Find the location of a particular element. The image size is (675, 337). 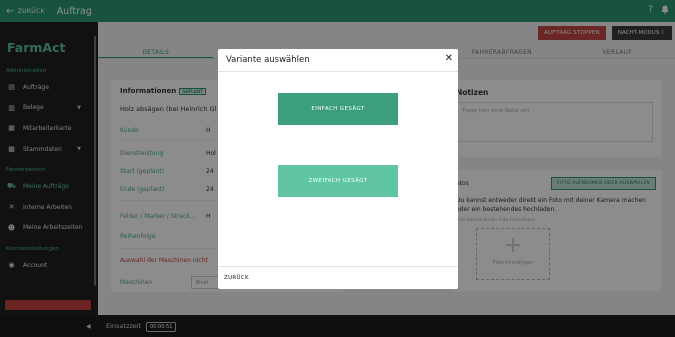

variant-option-einfach: EINFACH GESÄGT is located at coordinates (338, 109).